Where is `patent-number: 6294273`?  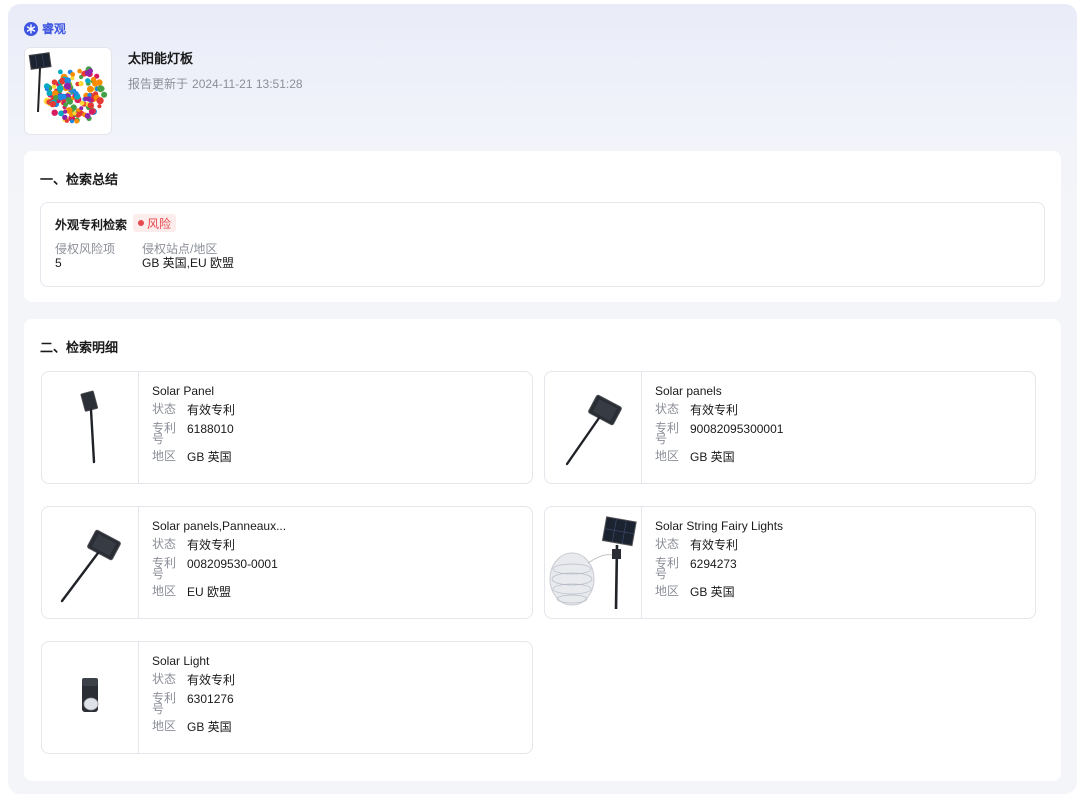 patent-number: 6294273 is located at coordinates (713, 564).